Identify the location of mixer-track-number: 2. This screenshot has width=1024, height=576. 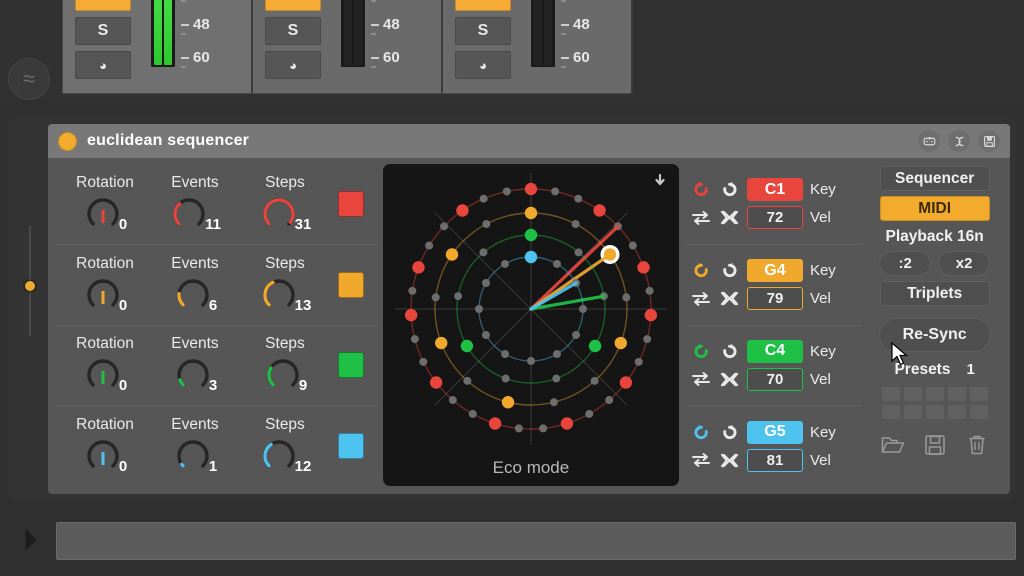
(293, 5).